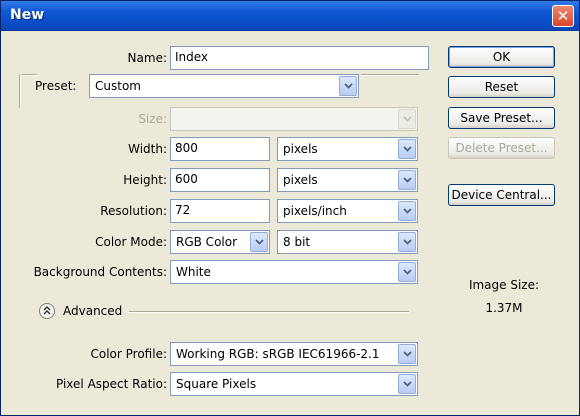 This screenshot has width=580, height=416. Describe the element at coordinates (294, 119) in the screenshot. I see `size-dropdown` at that location.